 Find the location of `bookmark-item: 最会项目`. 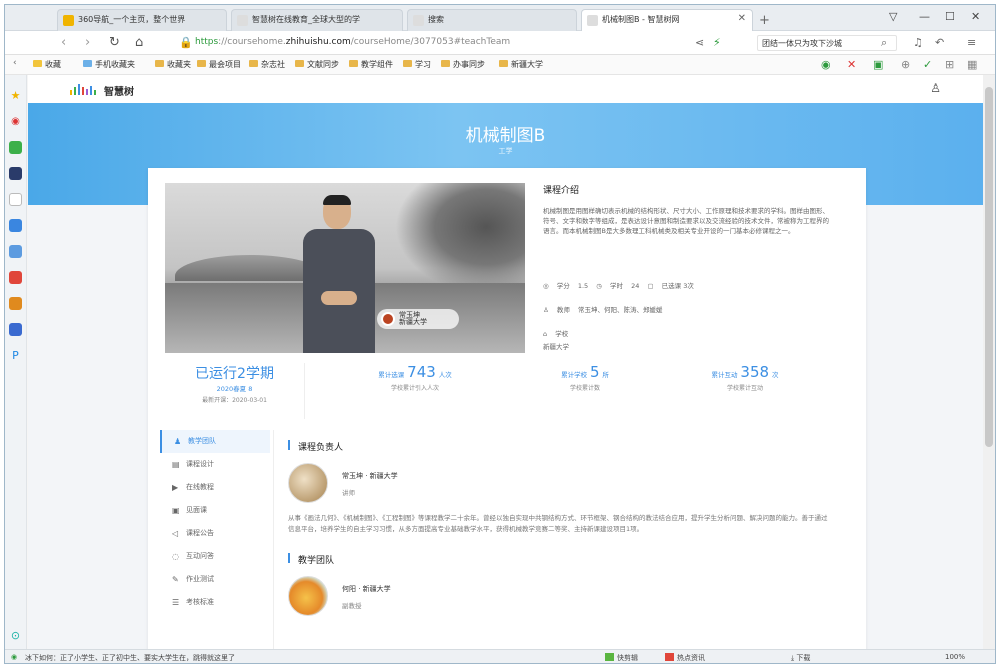

bookmark-item: 最会项目 is located at coordinates (219, 64).